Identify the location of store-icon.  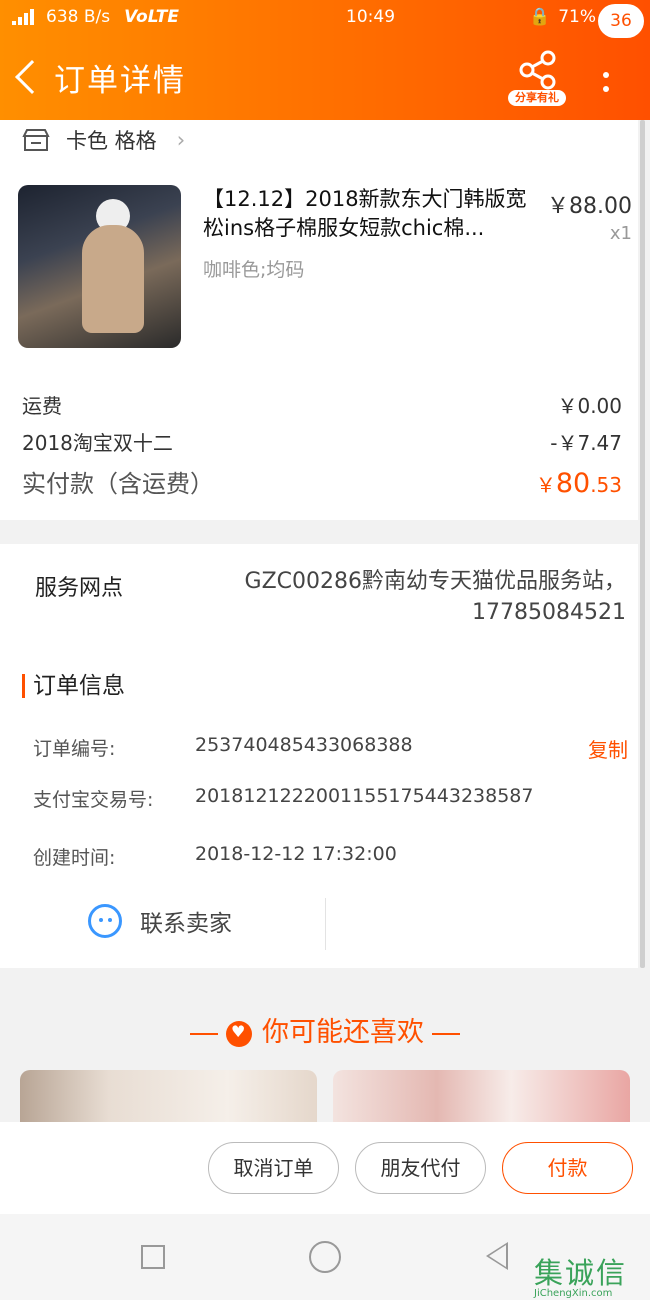
(36, 140).